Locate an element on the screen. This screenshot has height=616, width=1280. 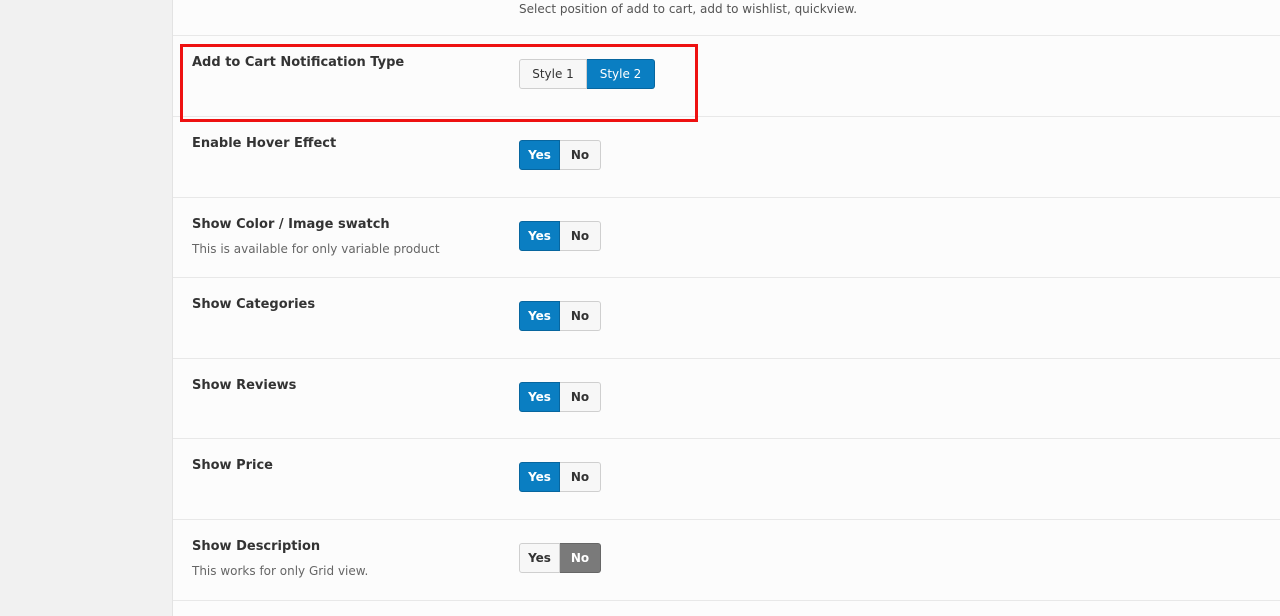
setting-title: Add to Cart Notification Type is located at coordinates (298, 62).